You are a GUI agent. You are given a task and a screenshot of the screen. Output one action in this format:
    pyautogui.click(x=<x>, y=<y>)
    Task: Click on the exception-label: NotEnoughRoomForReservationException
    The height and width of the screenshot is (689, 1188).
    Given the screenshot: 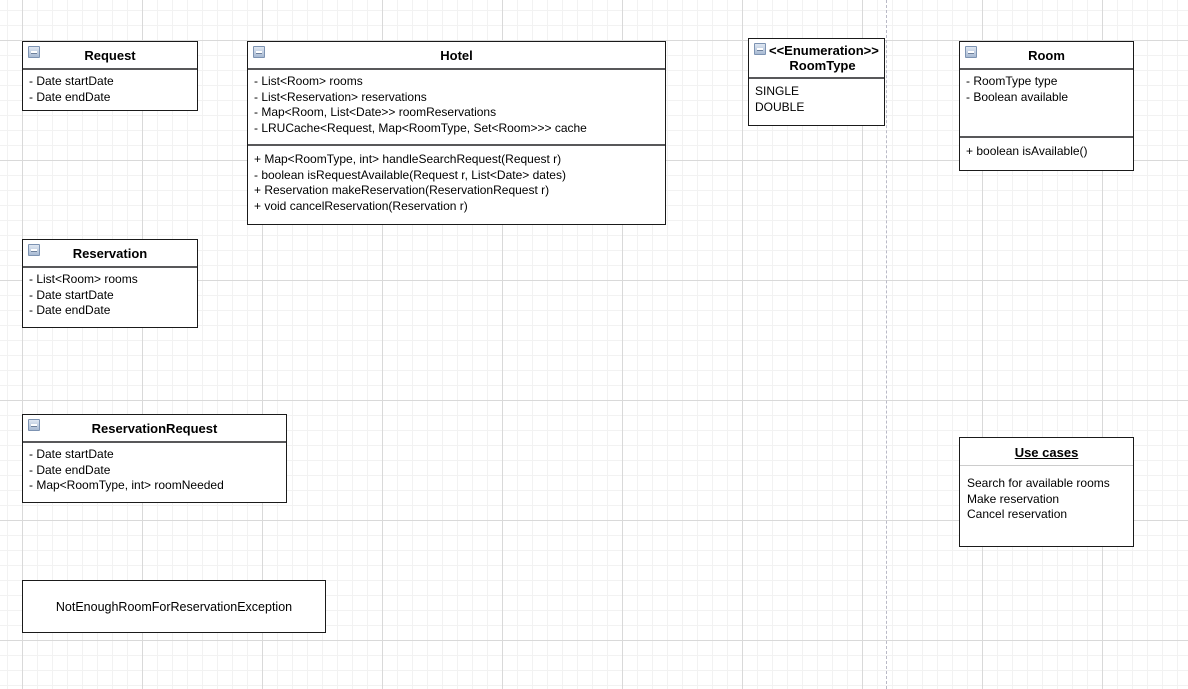 What is the action you would take?
    pyautogui.click(x=174, y=606)
    